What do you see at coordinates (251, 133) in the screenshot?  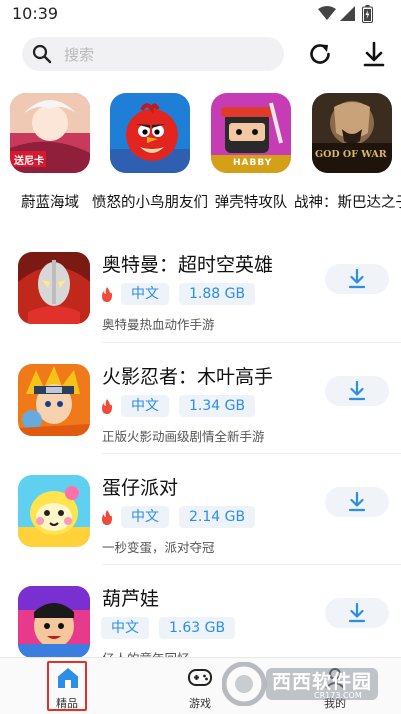 I see `habby-warrior-icon: HABBY` at bounding box center [251, 133].